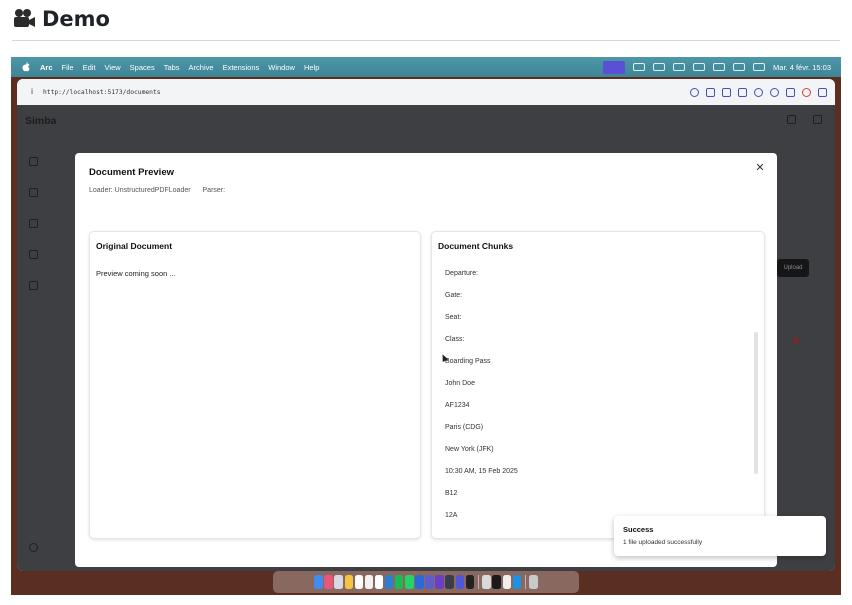 The image size is (852, 605). I want to click on menu-view: View, so click(113, 67).